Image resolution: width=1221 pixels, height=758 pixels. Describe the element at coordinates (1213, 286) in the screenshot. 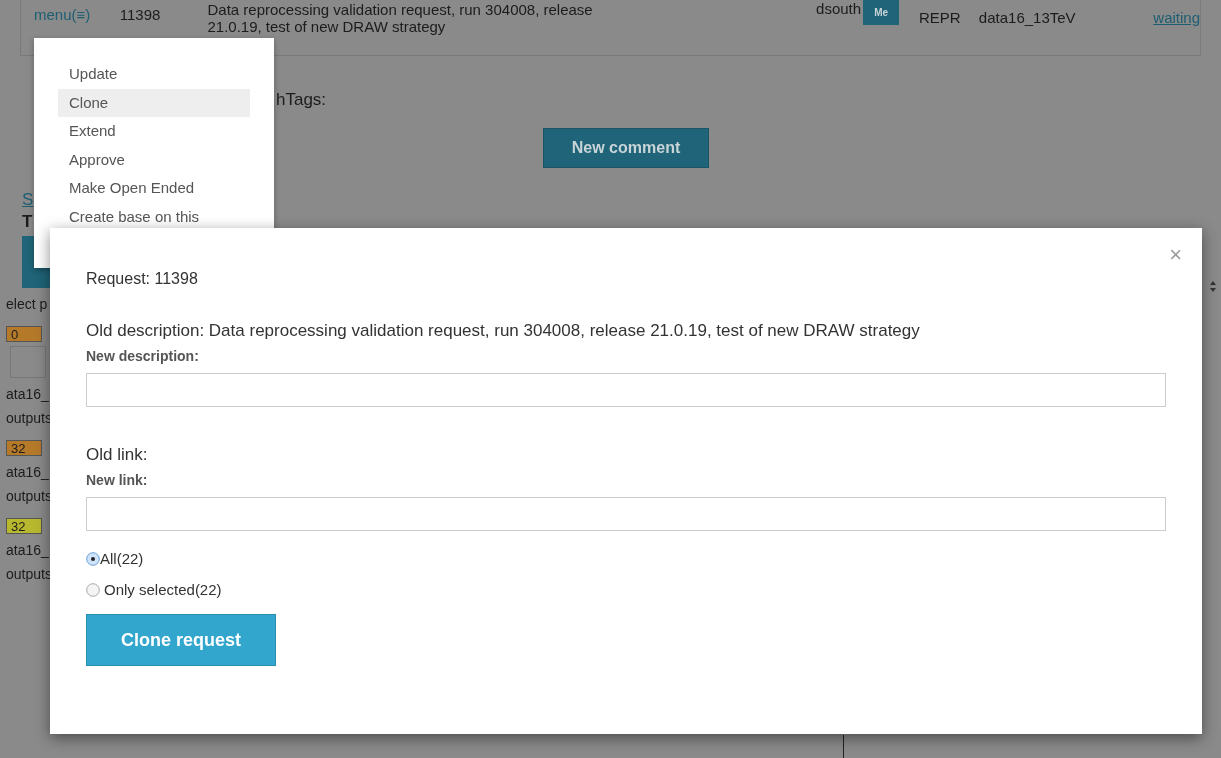

I see `select-arrows-icon` at that location.